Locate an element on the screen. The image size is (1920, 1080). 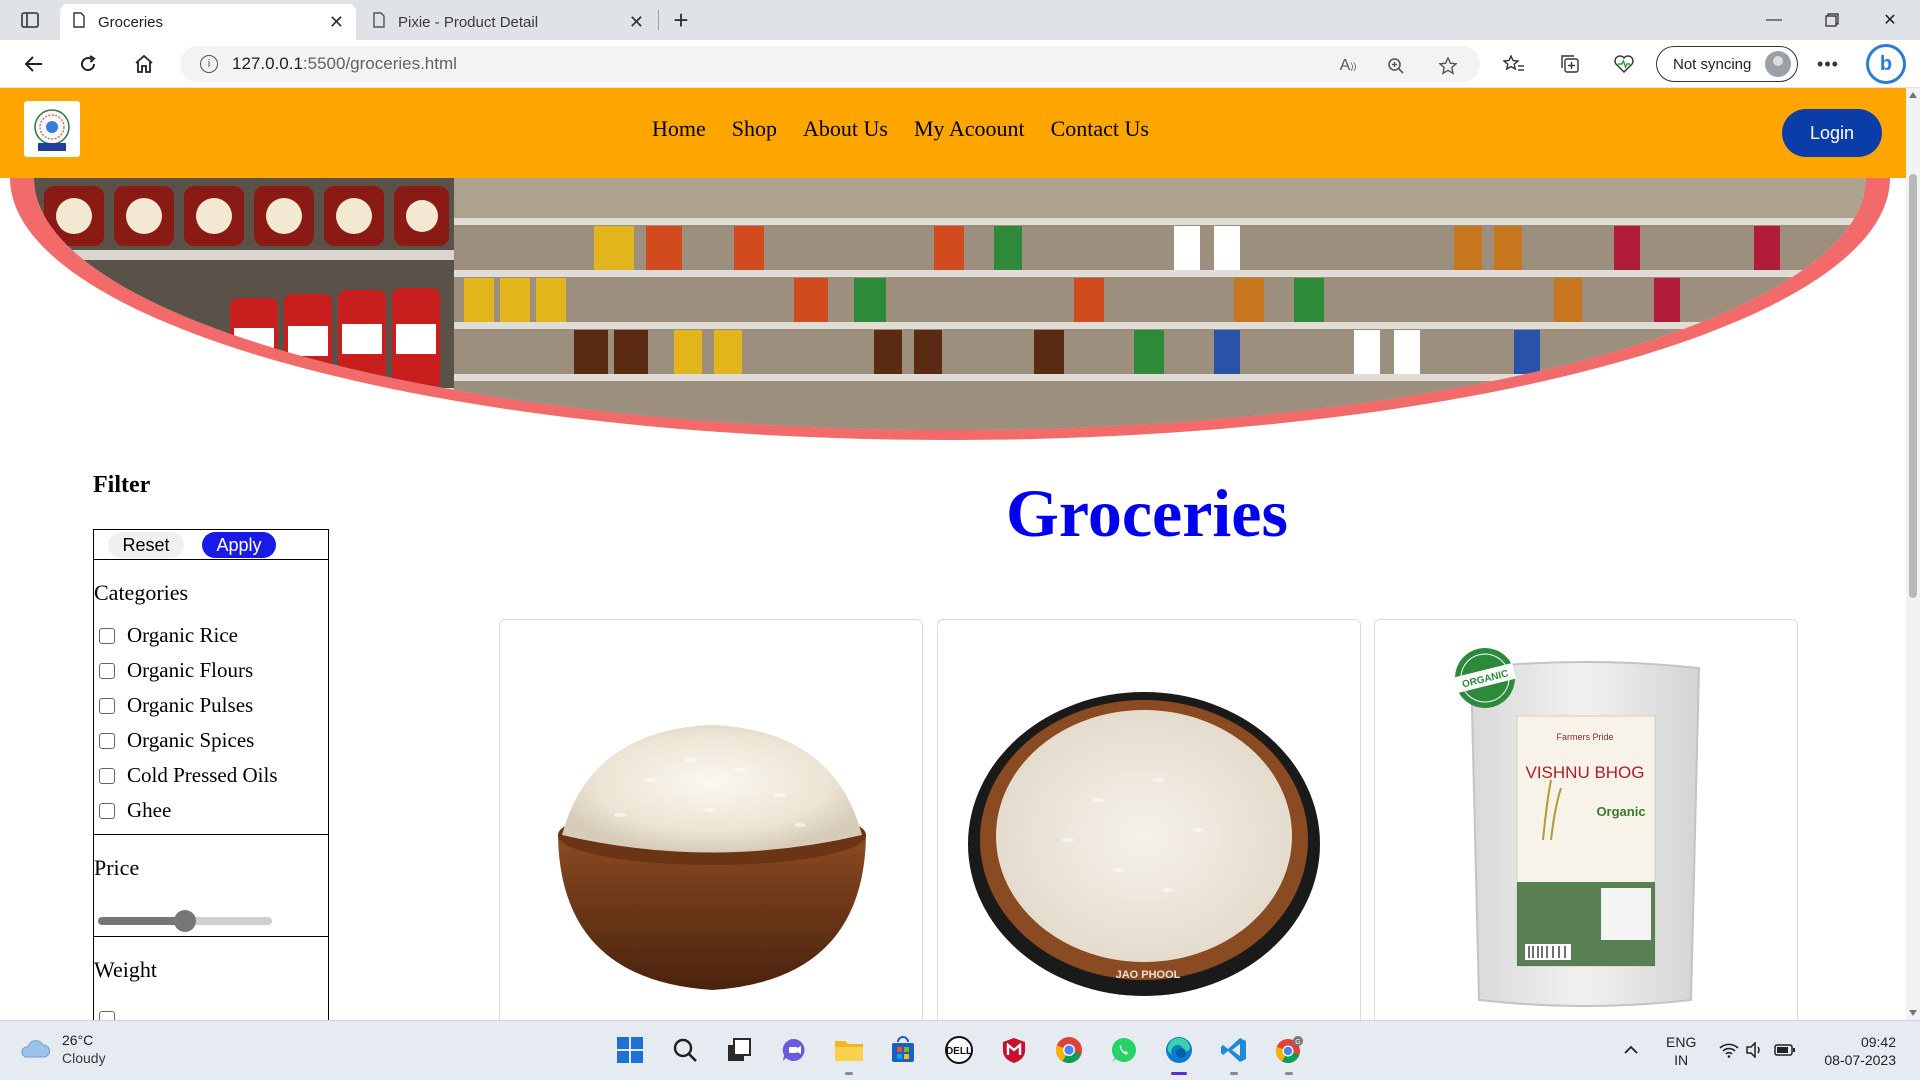
package-product-name: VISHNU BHOG is located at coordinates (1584, 772).